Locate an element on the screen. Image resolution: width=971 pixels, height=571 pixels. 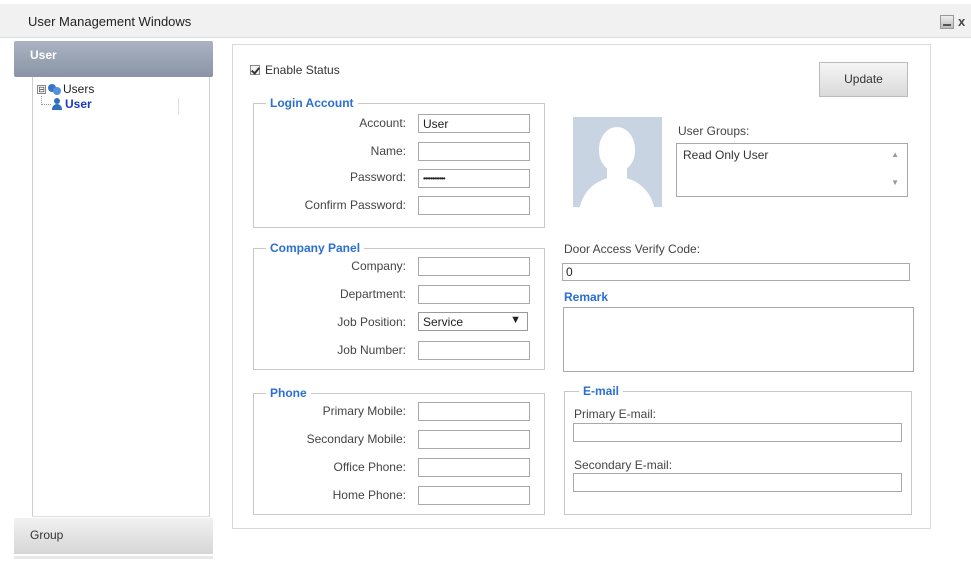
company-panel-legend: Company Panel is located at coordinates (315, 248).